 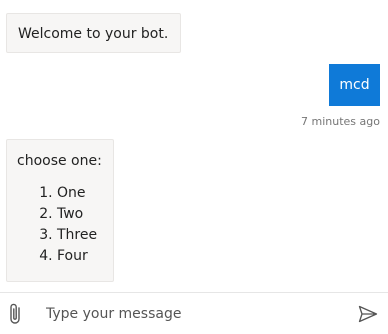 What do you see at coordinates (80, 214) in the screenshot?
I see `choice-item: Two` at bounding box center [80, 214].